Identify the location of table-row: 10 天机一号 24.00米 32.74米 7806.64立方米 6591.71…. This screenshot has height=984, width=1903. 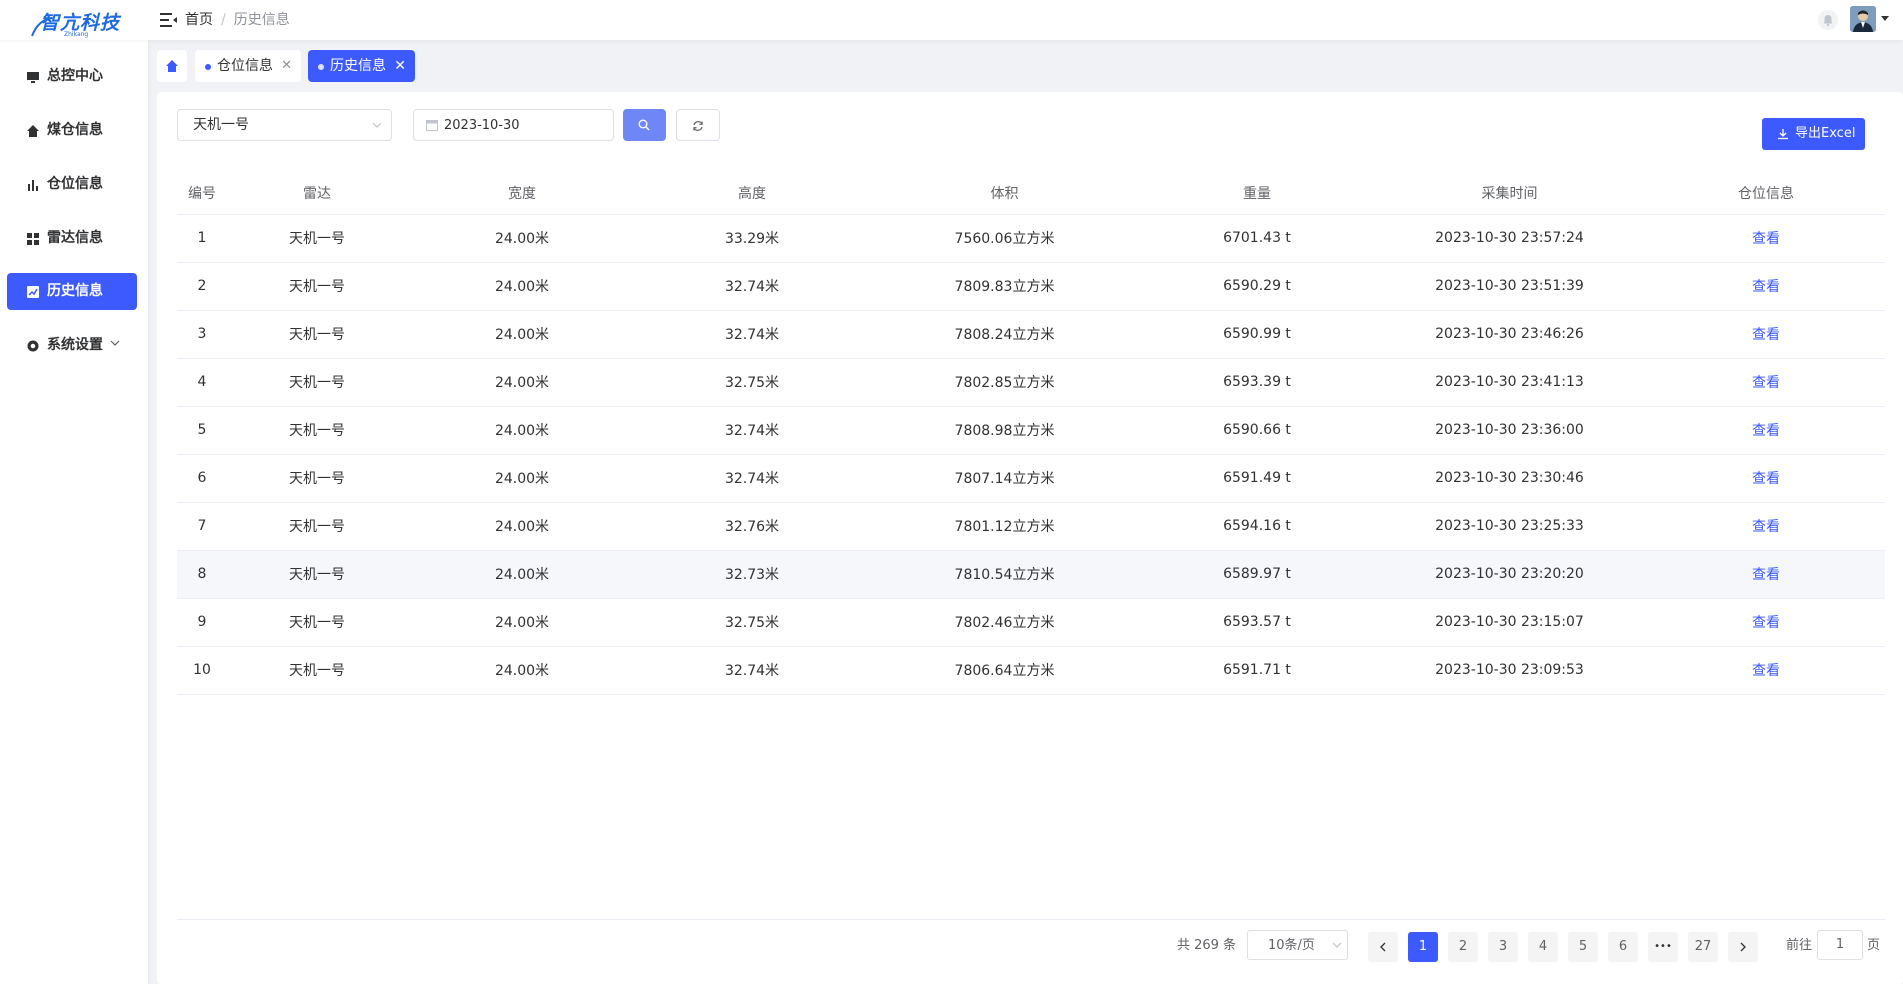
(1031, 670).